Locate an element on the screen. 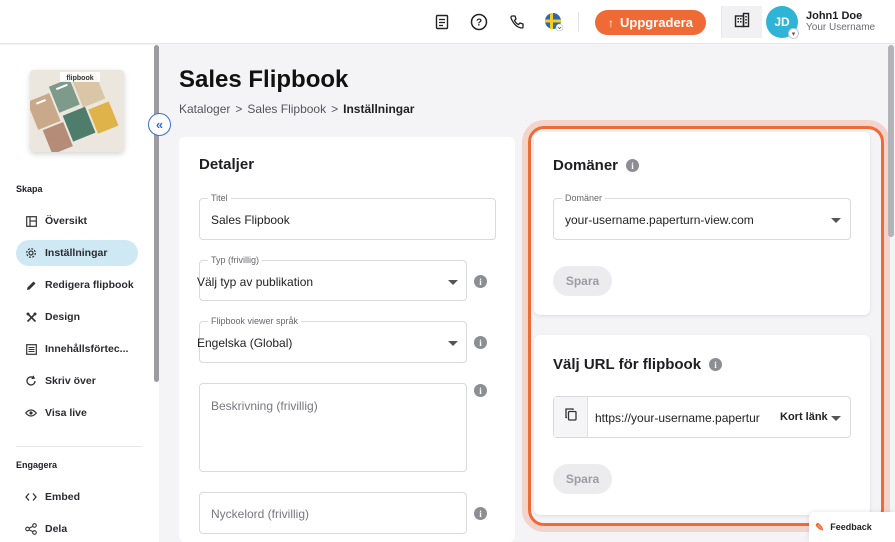 This screenshot has width=895, height=542. sidebar-item-oversikt: Översikt is located at coordinates (77, 221).